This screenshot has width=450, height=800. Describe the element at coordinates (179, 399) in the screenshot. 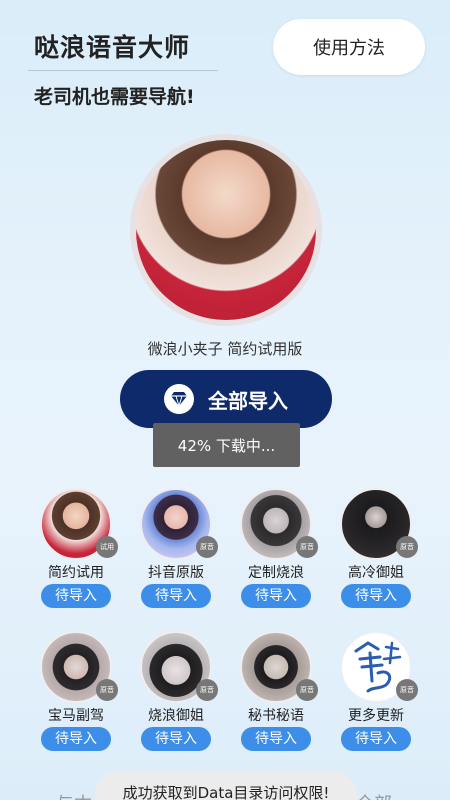

I see `diamond-icon` at that location.